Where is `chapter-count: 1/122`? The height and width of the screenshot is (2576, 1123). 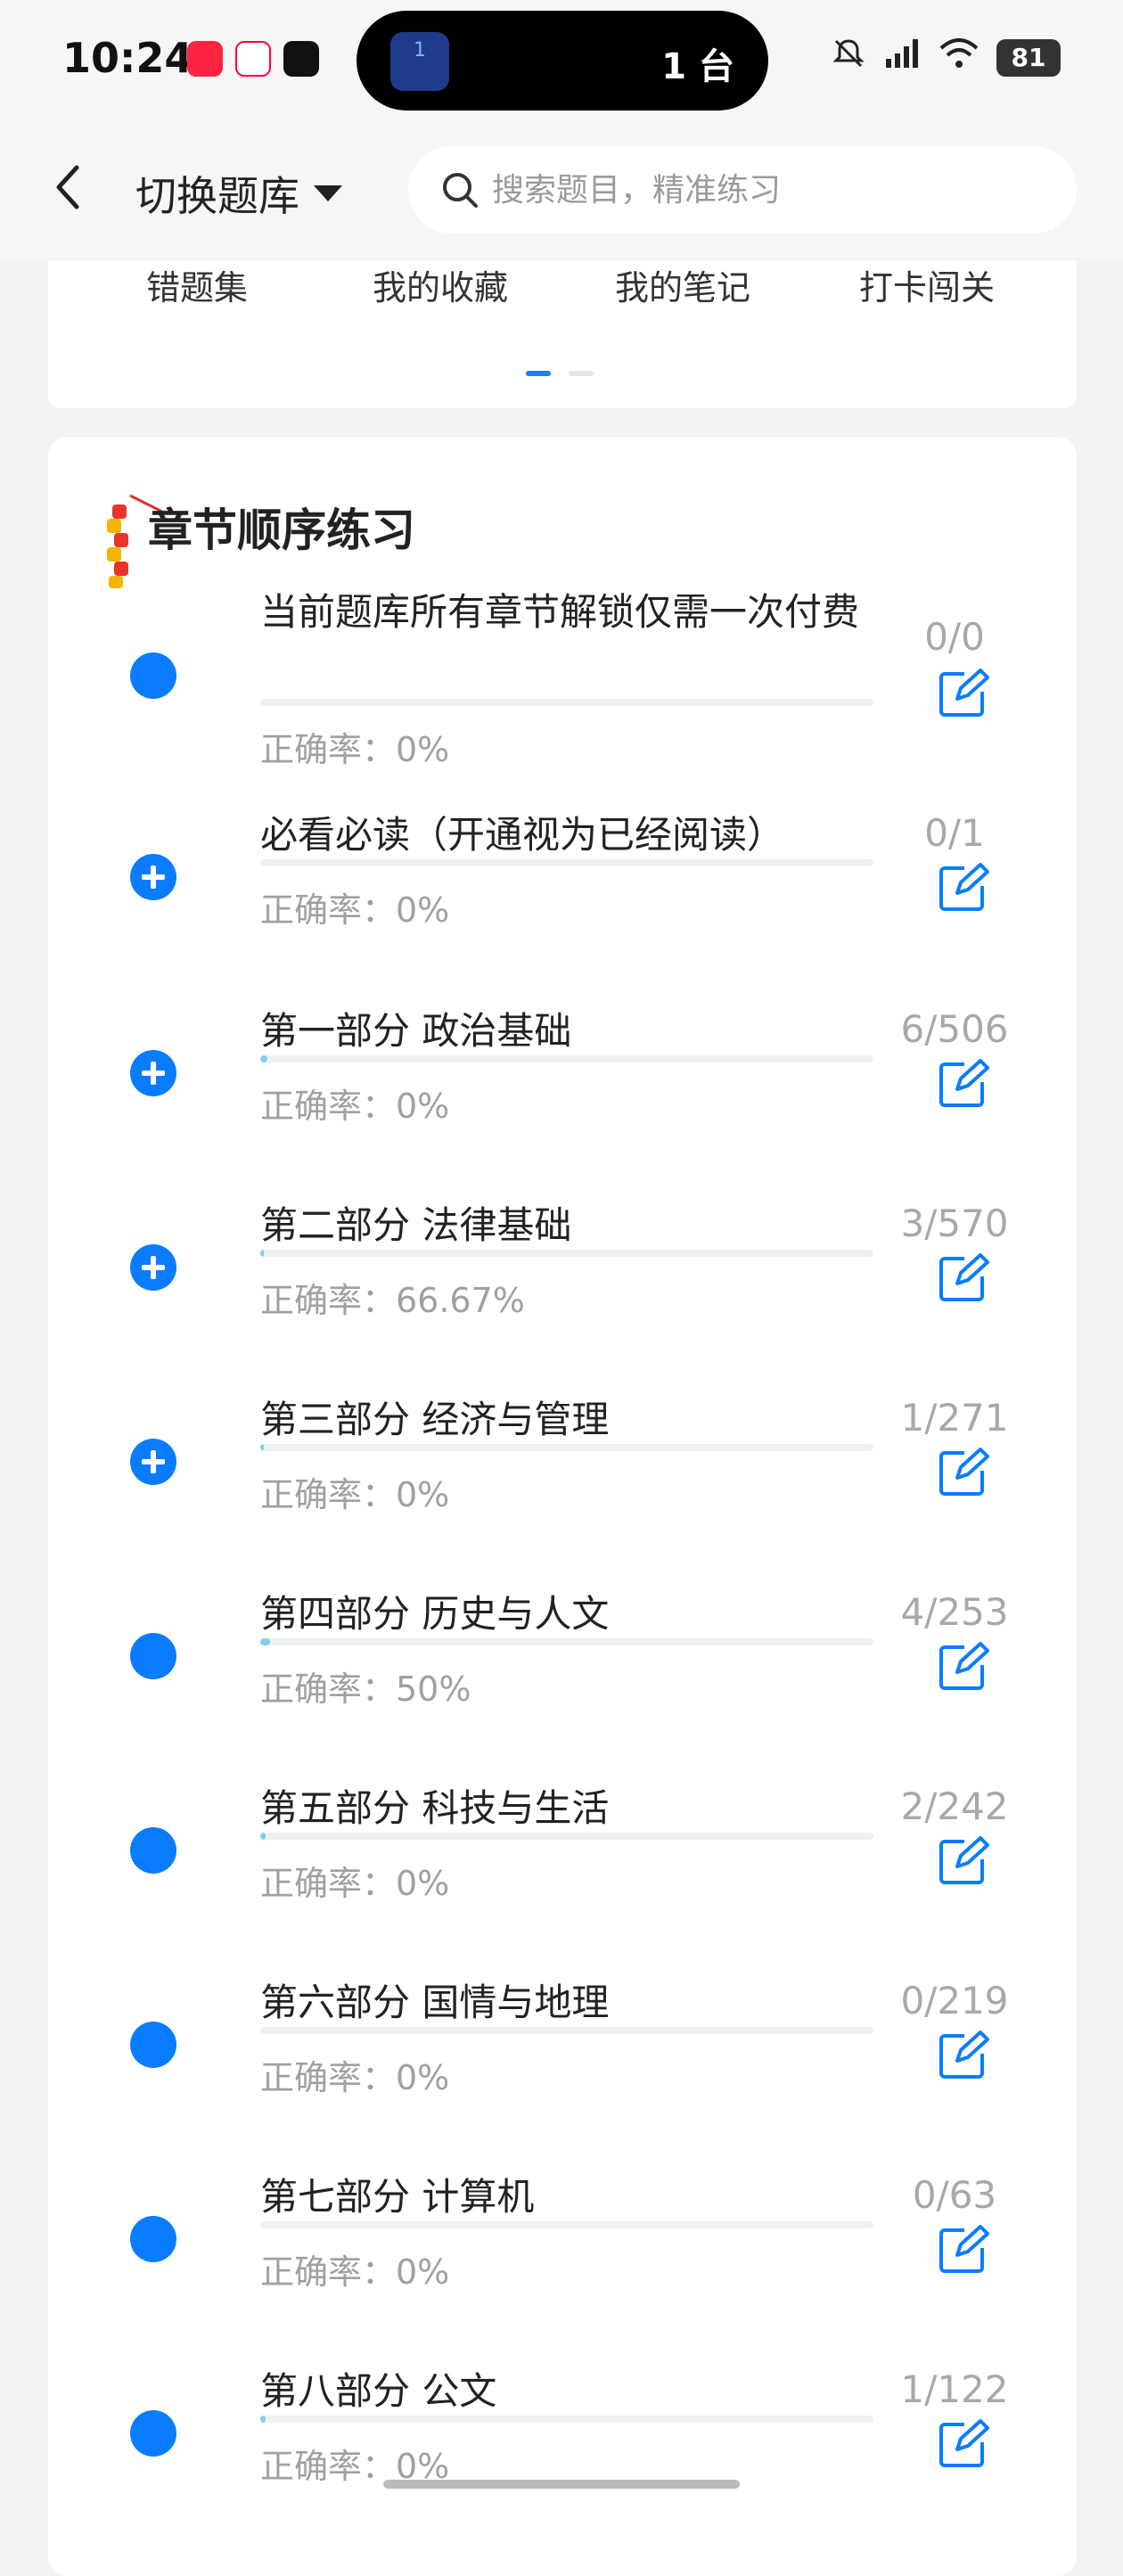
chapter-count: 1/122 is located at coordinates (954, 2389).